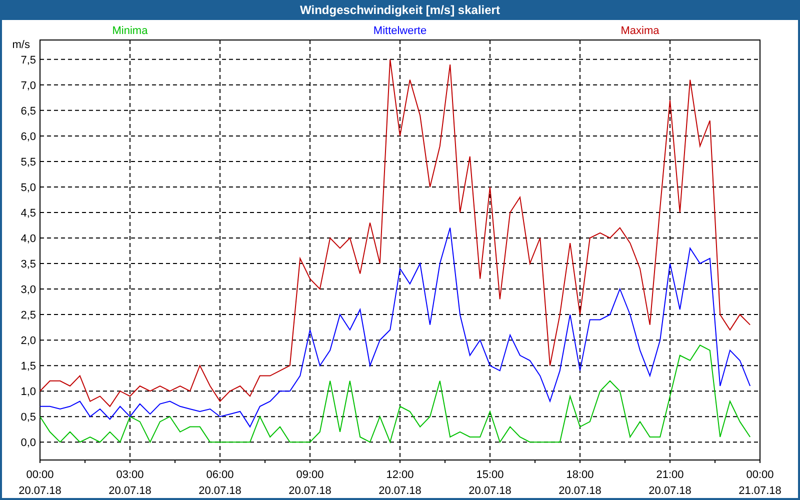  I want to click on y-tick-label: 6,0, so click(28, 136).